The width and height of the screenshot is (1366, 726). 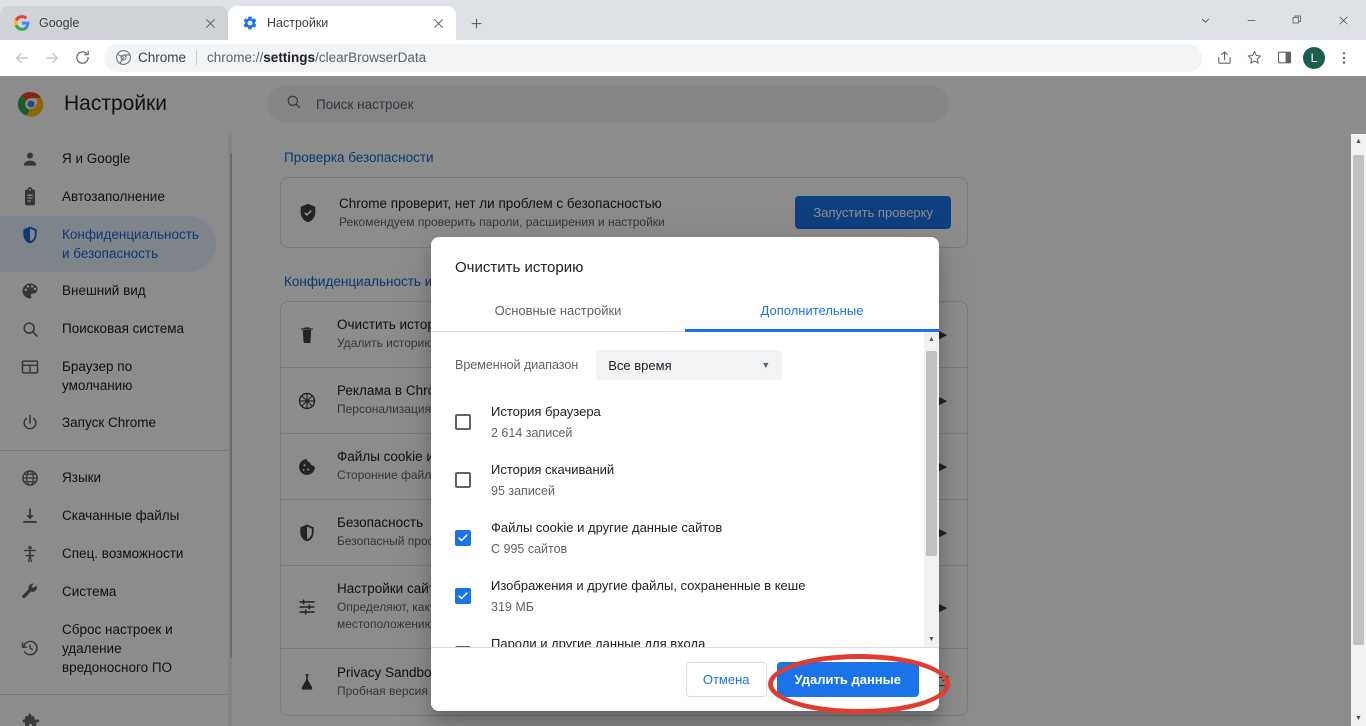 I want to click on flask-icon, so click(x=307, y=682).